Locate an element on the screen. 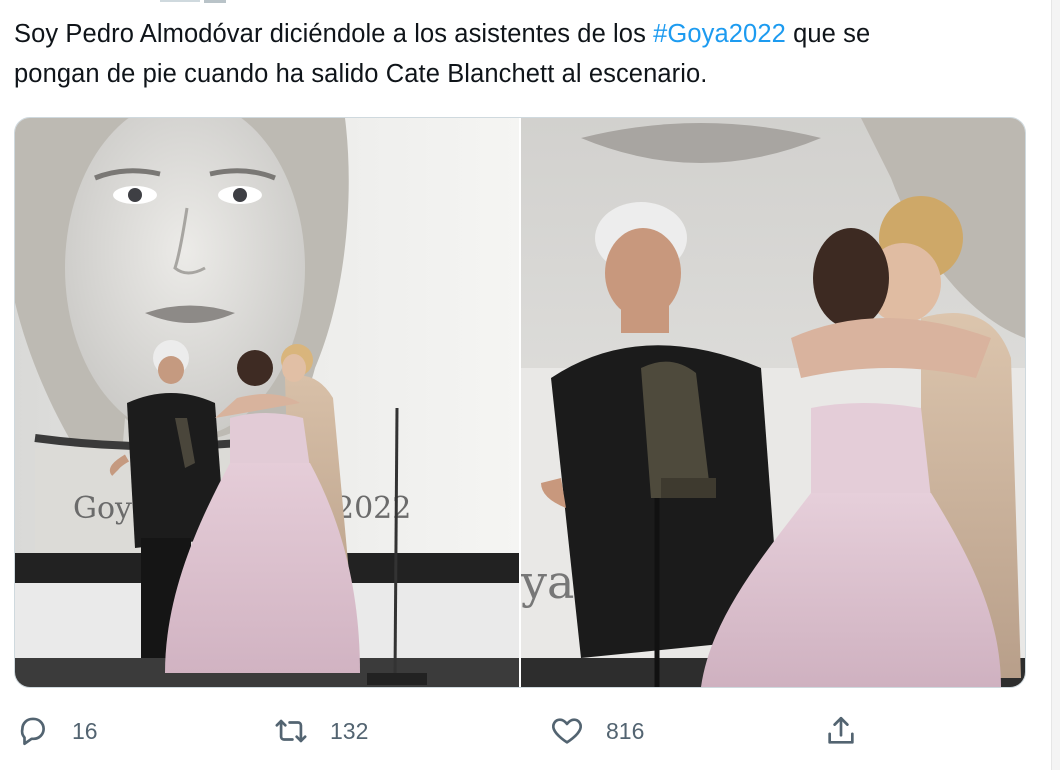 The image size is (1060, 770). username-fragment is located at coordinates (215, 1).